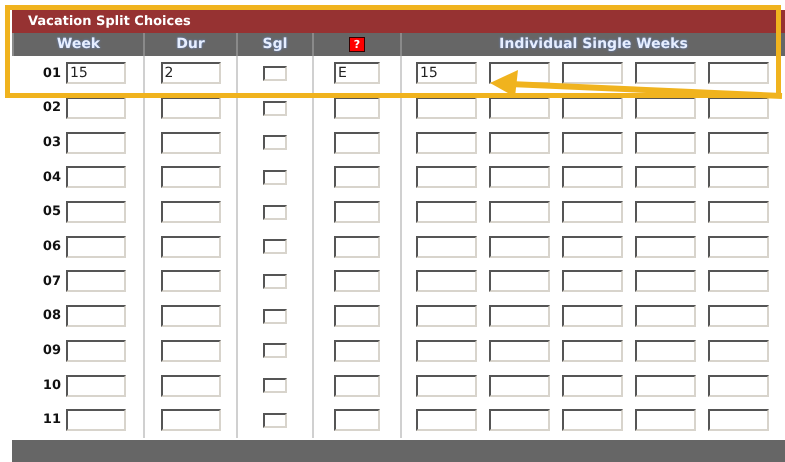 Image resolution: width=785 pixels, height=462 pixels. What do you see at coordinates (51, 281) in the screenshot?
I see `row-label: 07` at bounding box center [51, 281].